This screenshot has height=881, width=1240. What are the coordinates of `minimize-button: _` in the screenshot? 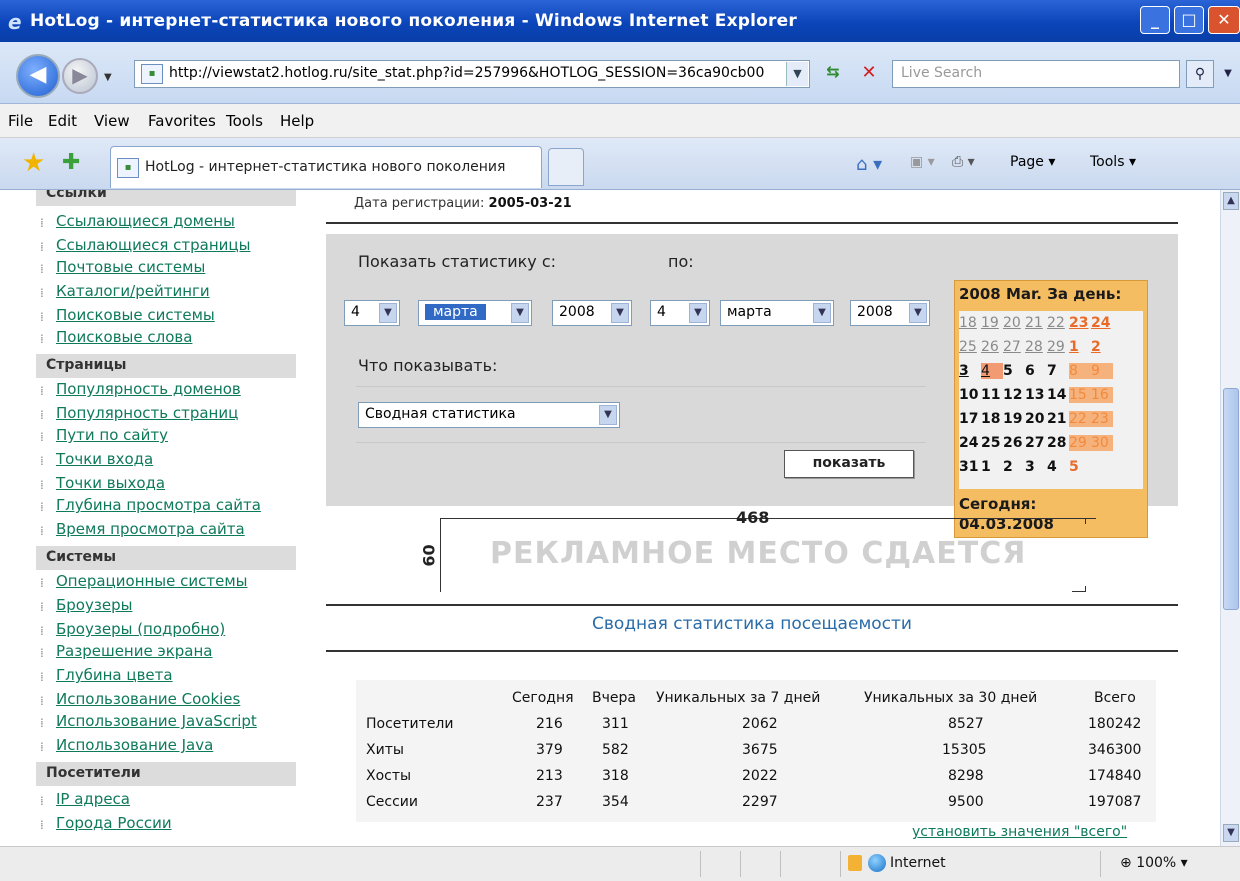 It's located at (1155, 20).